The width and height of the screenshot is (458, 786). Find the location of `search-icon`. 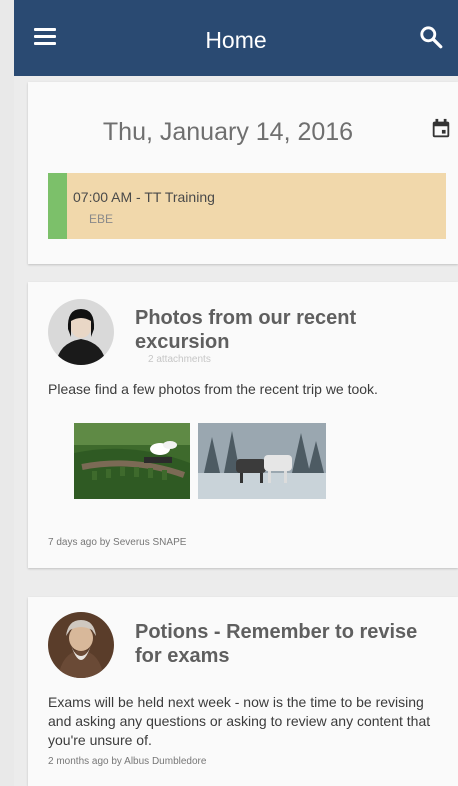

search-icon is located at coordinates (431, 37).